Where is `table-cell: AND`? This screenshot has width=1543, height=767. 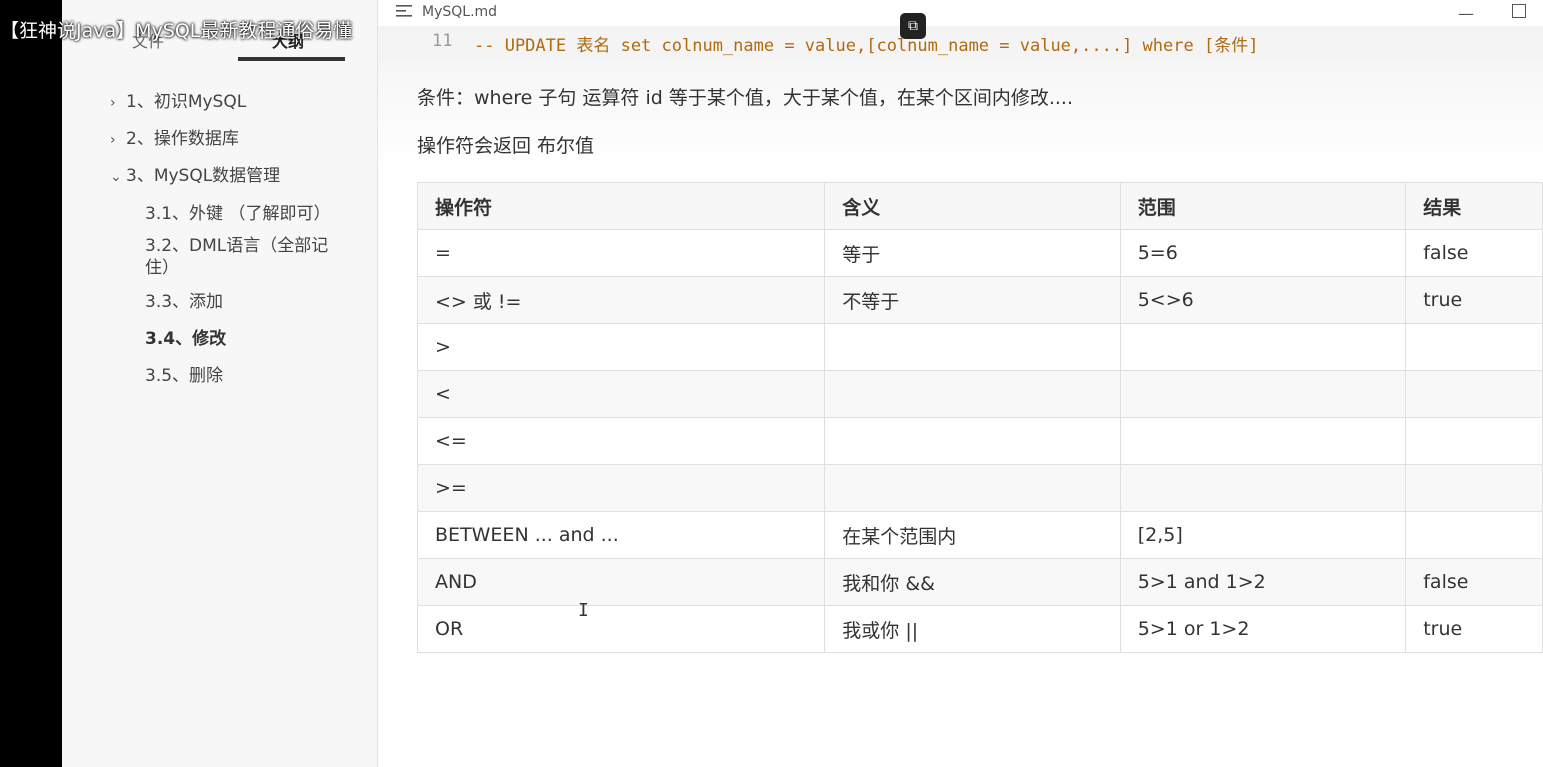
table-cell: AND is located at coordinates (621, 582).